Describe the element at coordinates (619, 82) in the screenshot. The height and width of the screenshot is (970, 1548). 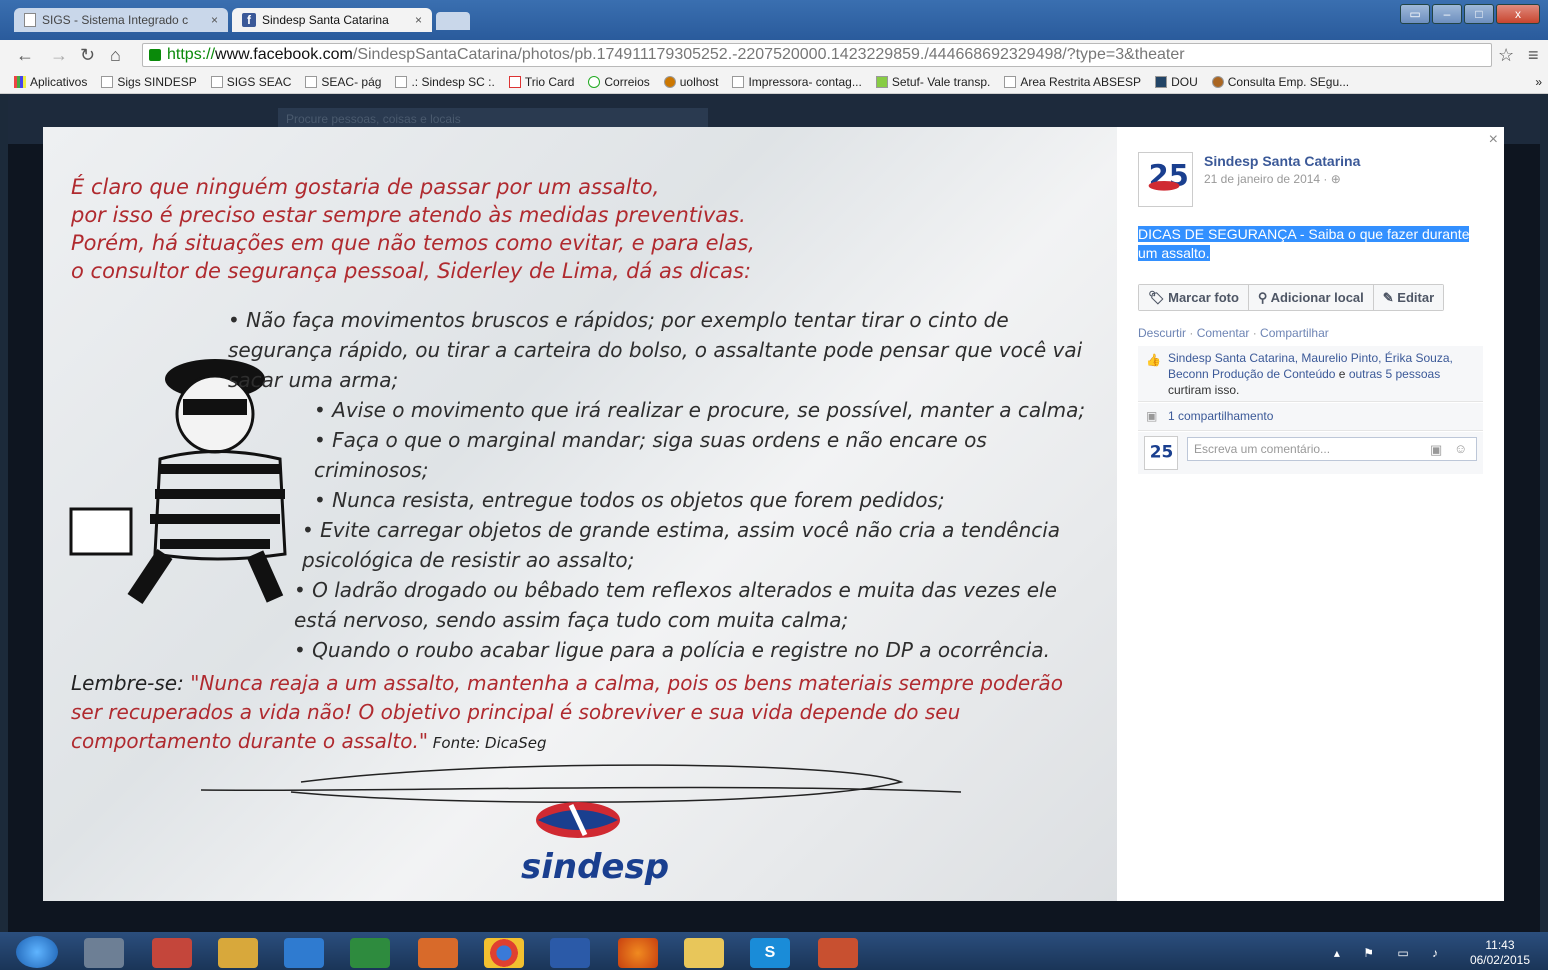
I see `bookmark-item: Correios` at that location.